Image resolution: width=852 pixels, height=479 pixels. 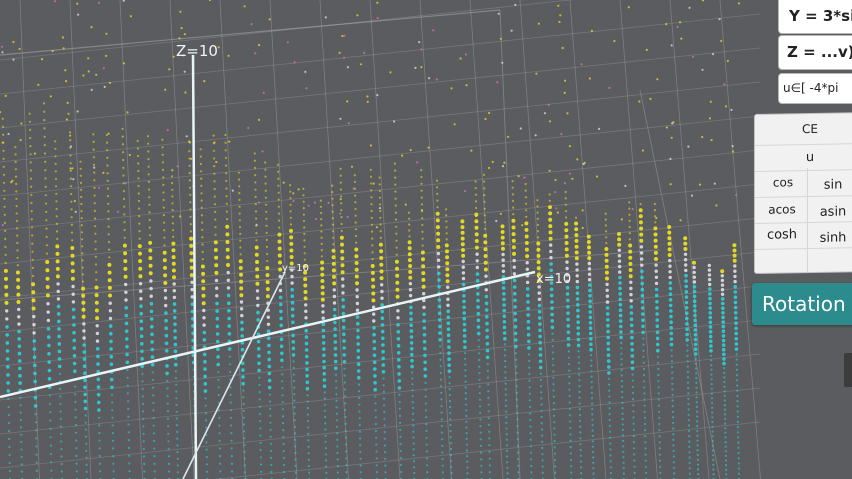 I want to click on u-key: u, so click(x=803, y=157).